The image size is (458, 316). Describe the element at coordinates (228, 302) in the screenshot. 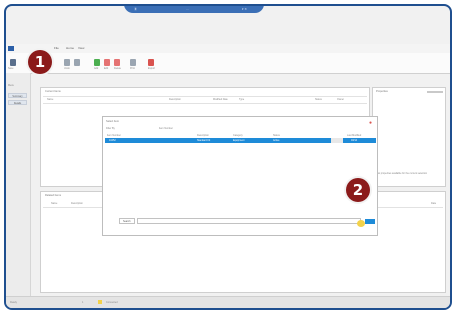

I see `status-bar: Ready 1 Connected` at that location.